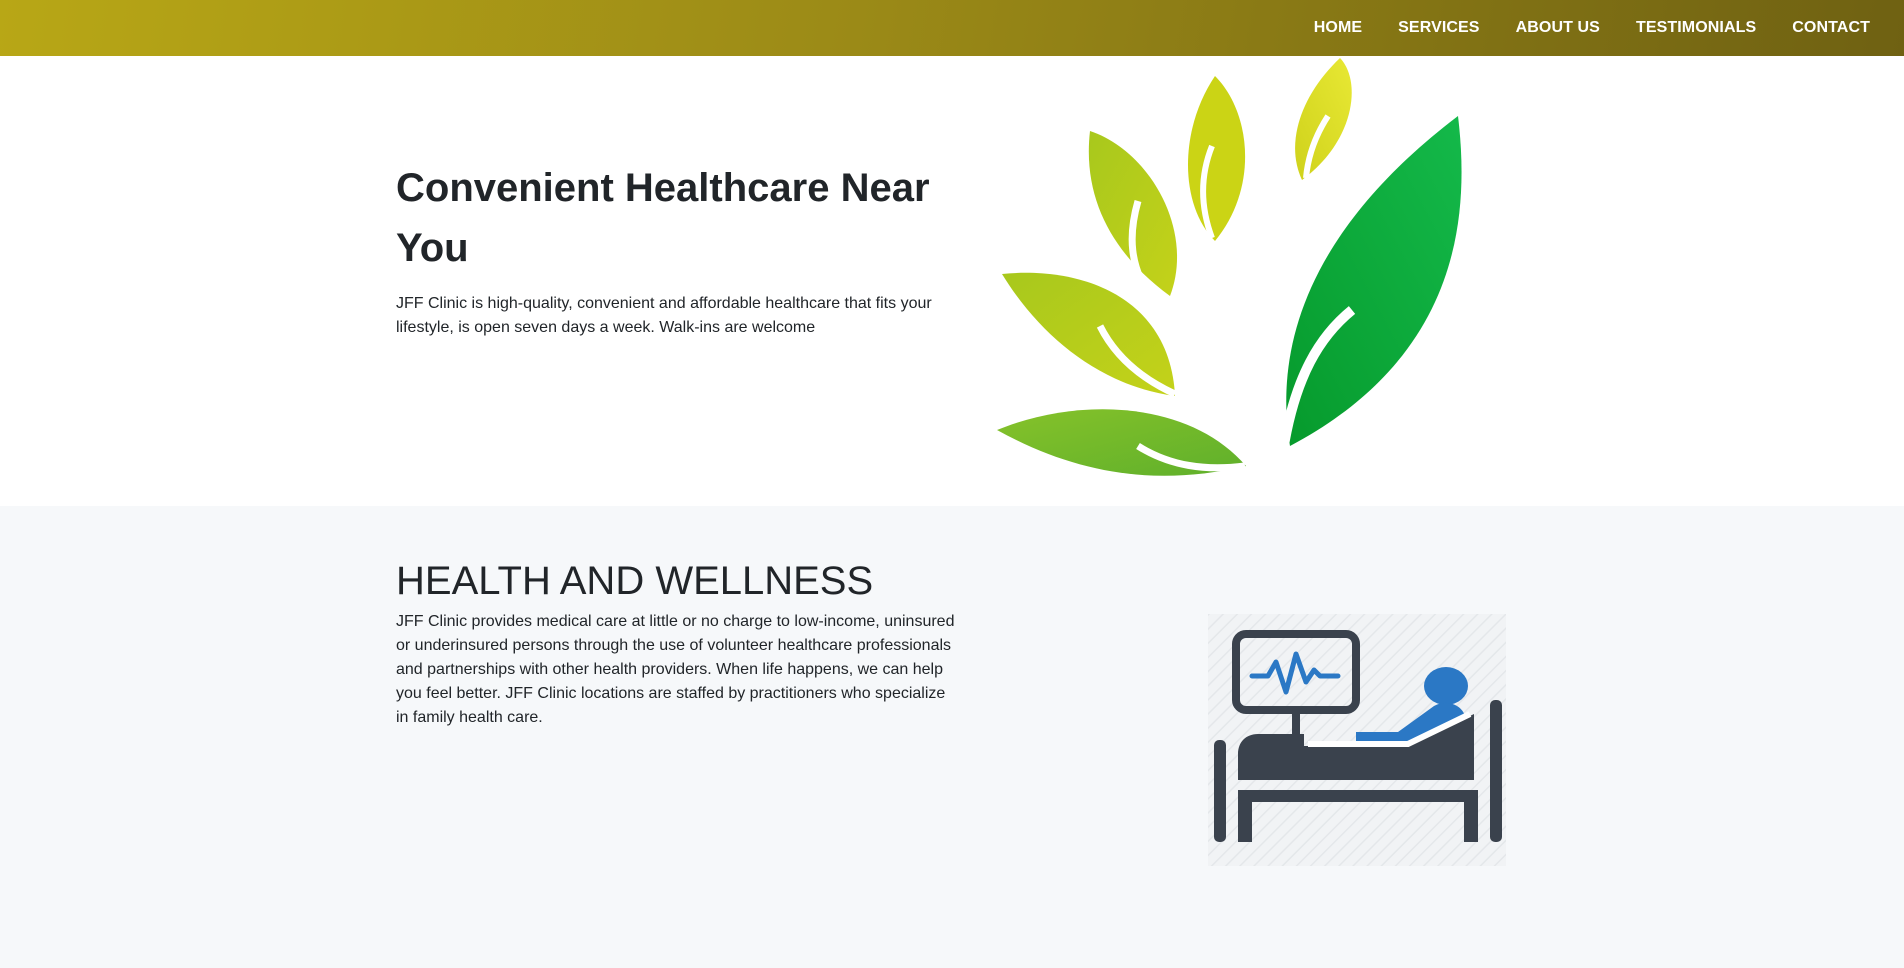 This screenshot has height=968, width=1904. What do you see at coordinates (1438, 28) in the screenshot?
I see `nav-services-link: SERVICES` at bounding box center [1438, 28].